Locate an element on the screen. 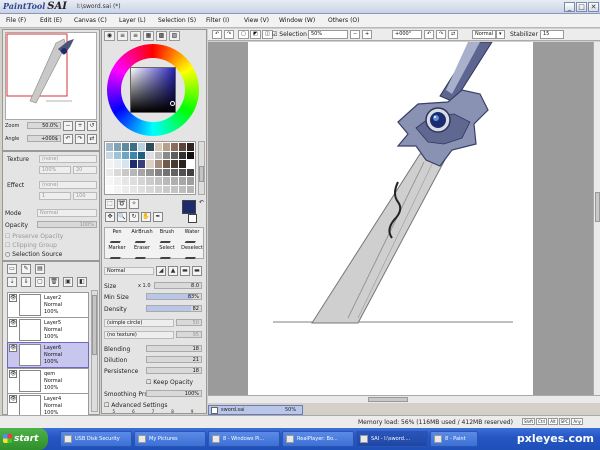 Image resolution: width=600 pixels, height=450 pixels. eyedropper-icon: ✒ is located at coordinates (158, 217).